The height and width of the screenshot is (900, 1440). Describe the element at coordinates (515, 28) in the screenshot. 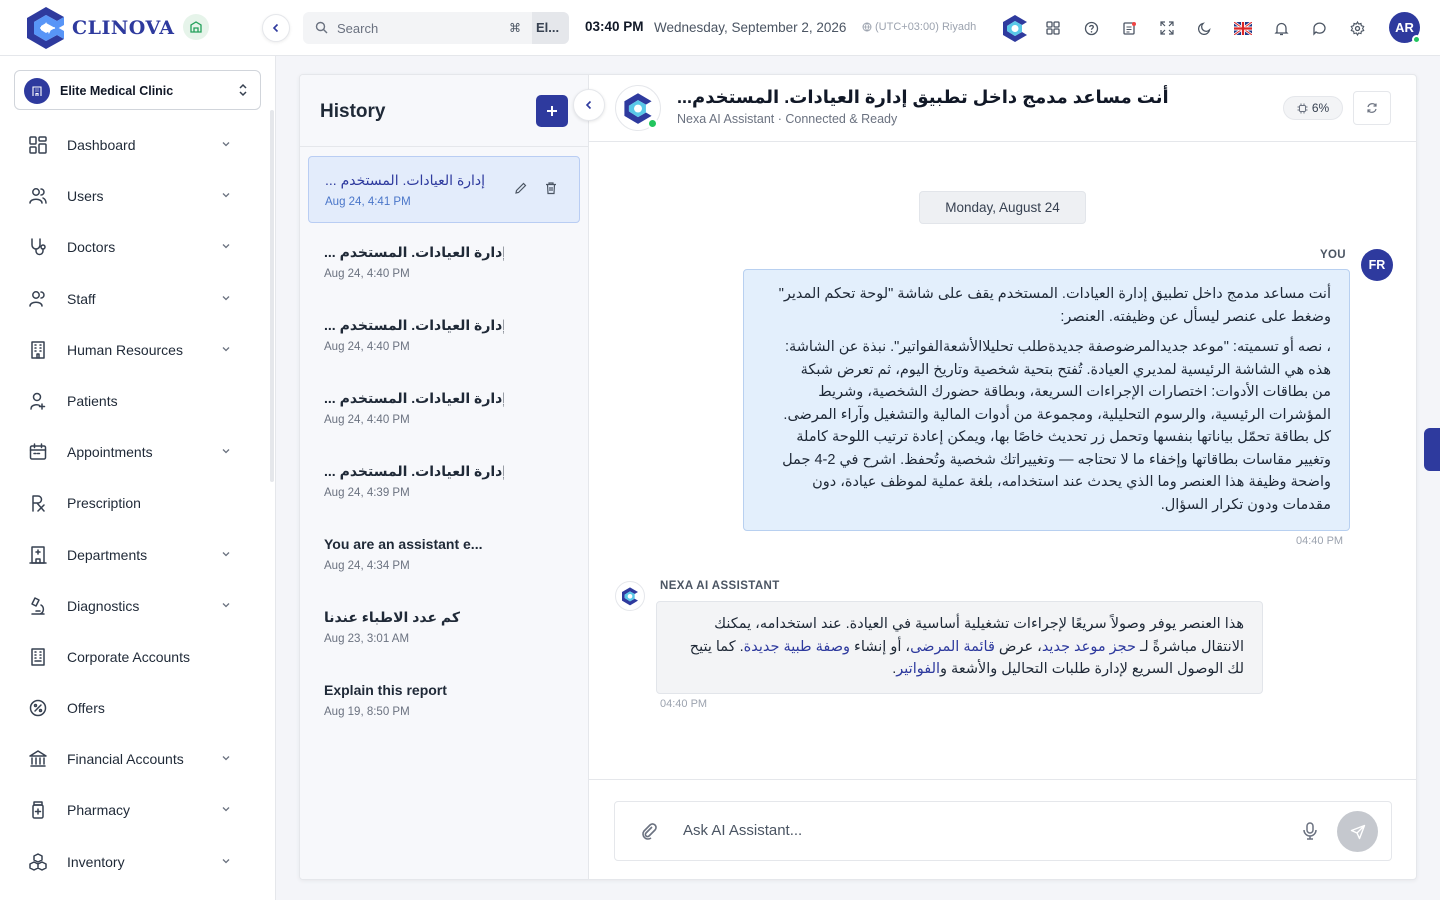

I see `shortcut-command-icon: ⌘` at that location.